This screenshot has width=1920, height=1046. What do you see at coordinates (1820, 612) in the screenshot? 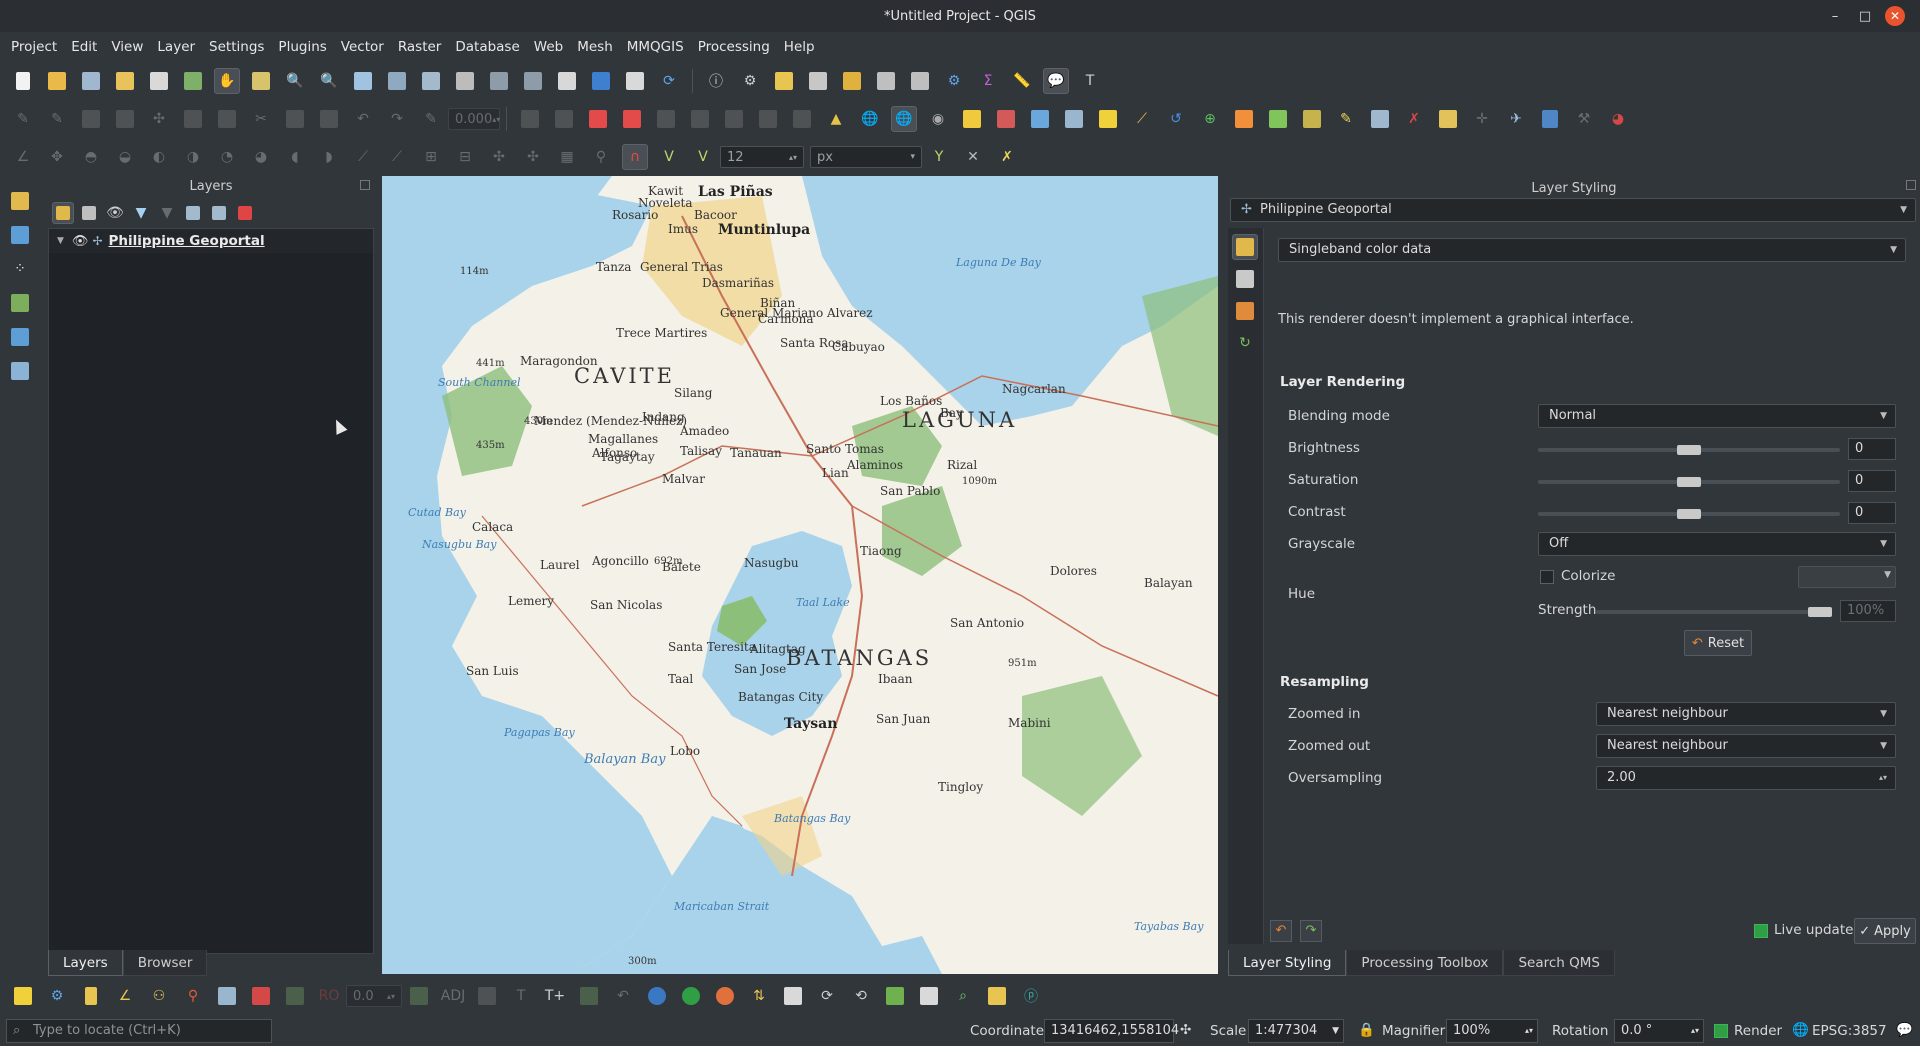
I see `slider-handle` at bounding box center [1820, 612].